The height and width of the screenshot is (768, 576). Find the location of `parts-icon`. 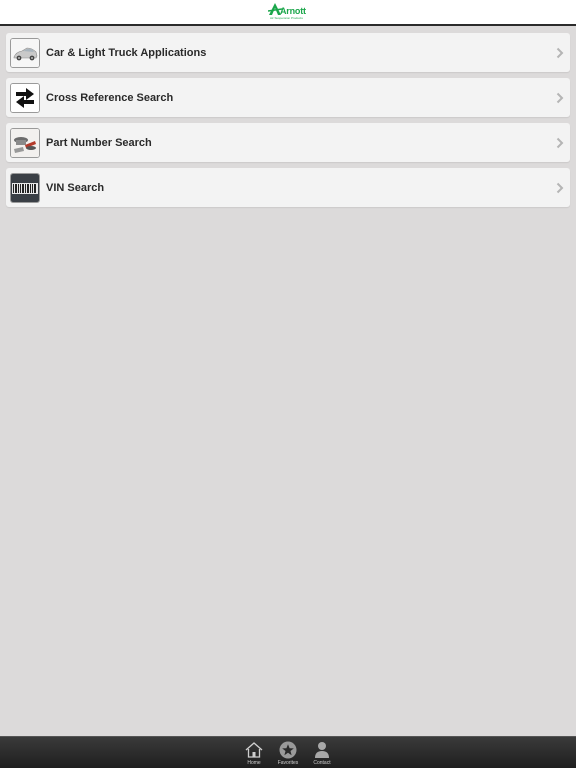

parts-icon is located at coordinates (25, 142).